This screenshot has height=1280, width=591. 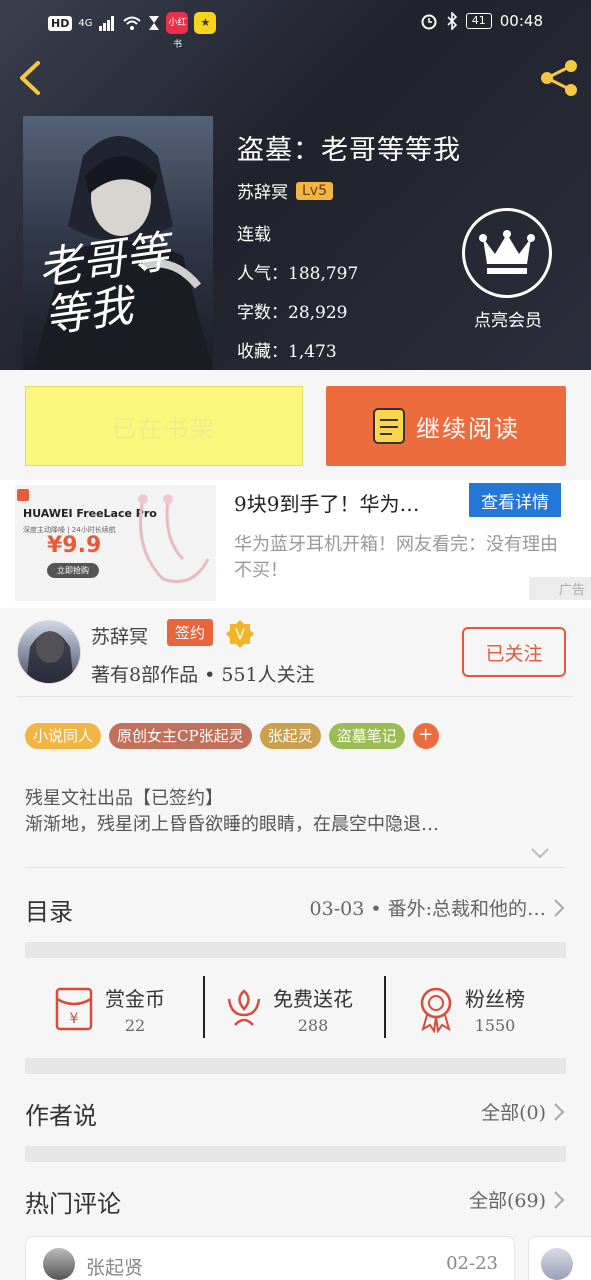 What do you see at coordinates (515, 500) in the screenshot?
I see `ad-view-details-button: 查看详情` at bounding box center [515, 500].